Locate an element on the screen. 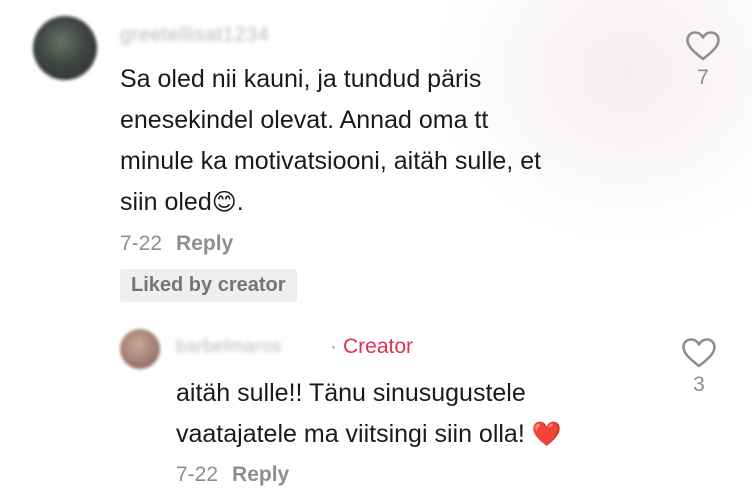 The height and width of the screenshot is (504, 752). reply-line-text: vaatajatele ma viitsingi siin olla! is located at coordinates (350, 434).